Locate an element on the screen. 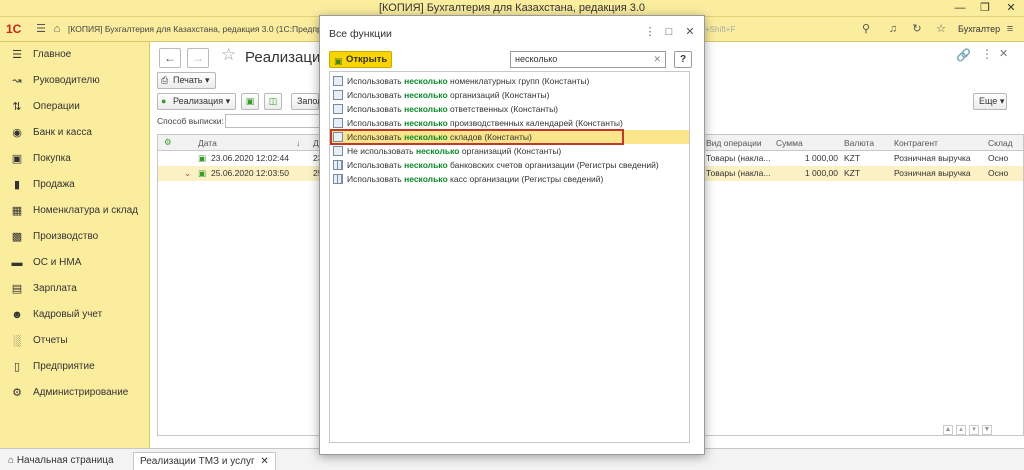 The width and height of the screenshot is (1024, 470). dialog-title: Все функции is located at coordinates (360, 34).